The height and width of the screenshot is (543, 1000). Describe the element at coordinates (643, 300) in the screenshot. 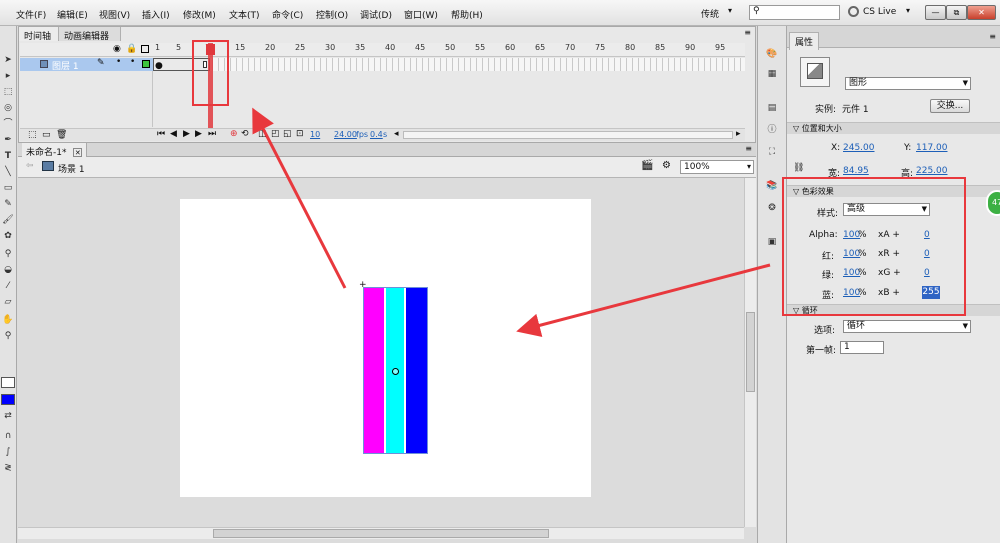

I see `arrow-to-stage` at that location.